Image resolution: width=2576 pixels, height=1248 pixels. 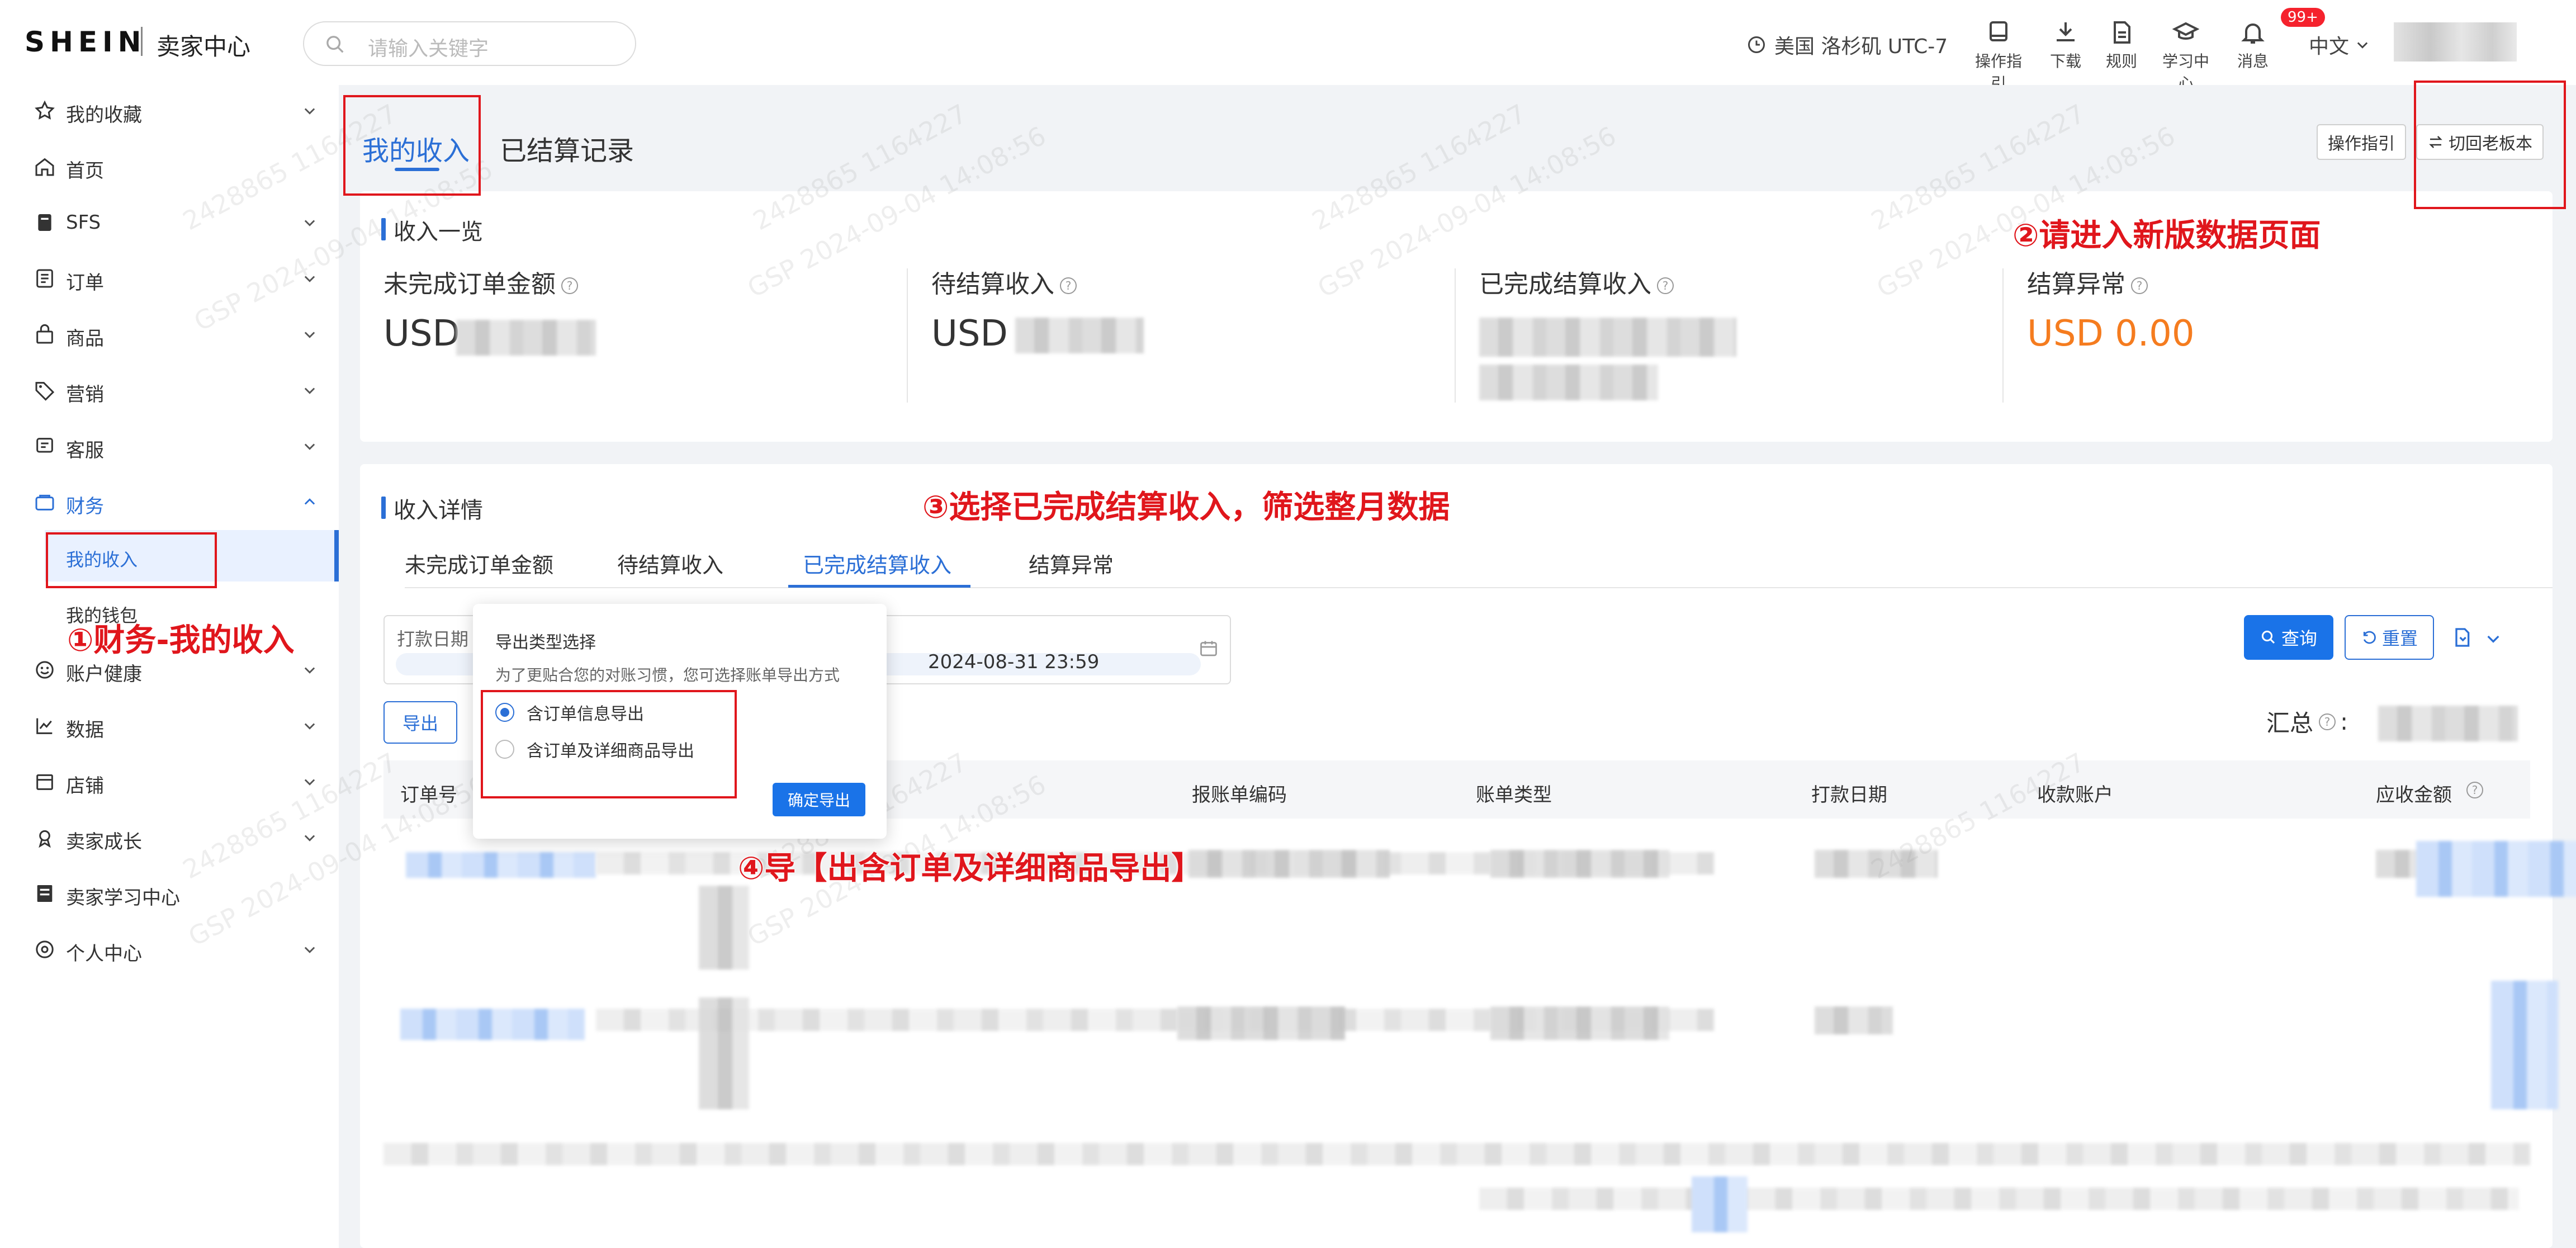 I want to click on sidebar-item-label: 店铺, so click(x=85, y=786).